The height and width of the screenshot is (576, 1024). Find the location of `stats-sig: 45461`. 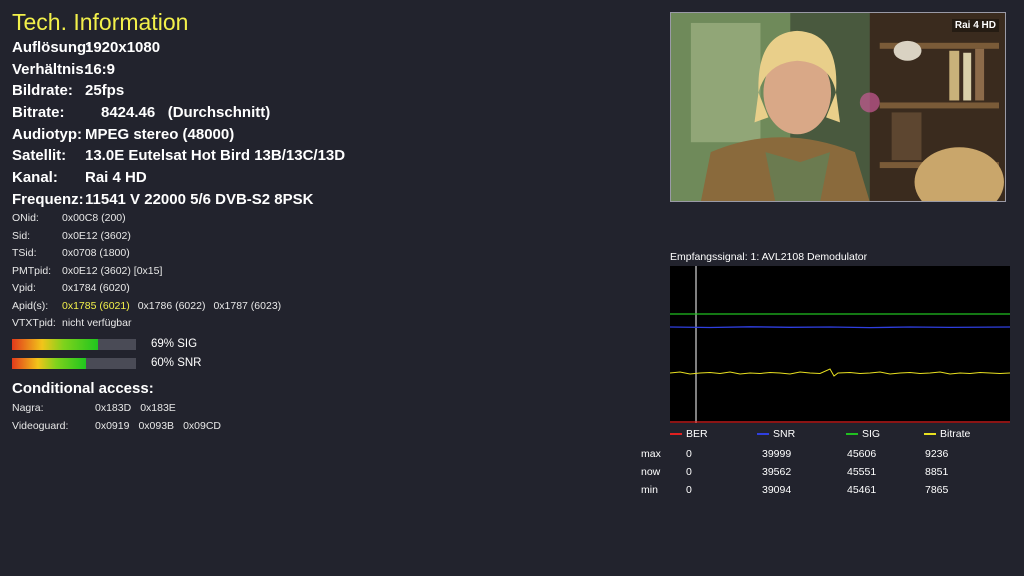

stats-sig: 45461 is located at coordinates (862, 490).